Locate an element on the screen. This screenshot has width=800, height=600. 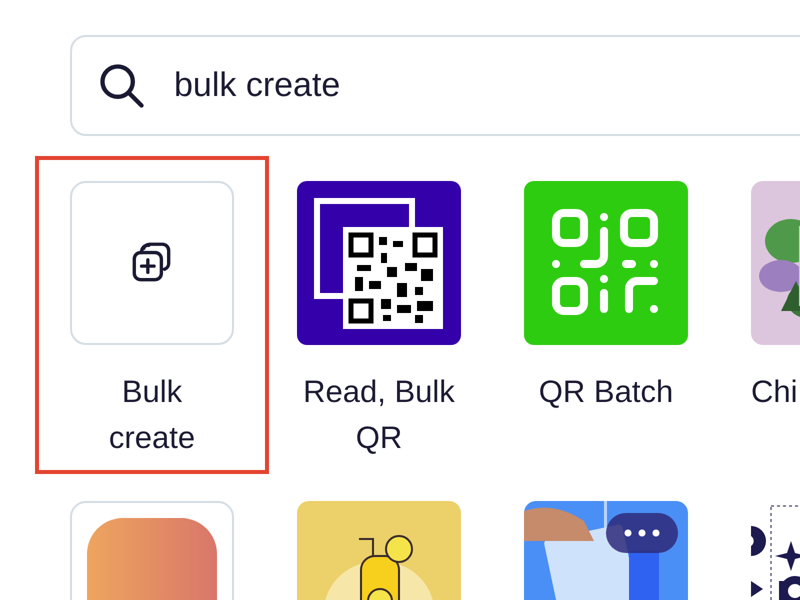
tile-label: Chi is located at coordinates (775, 392).